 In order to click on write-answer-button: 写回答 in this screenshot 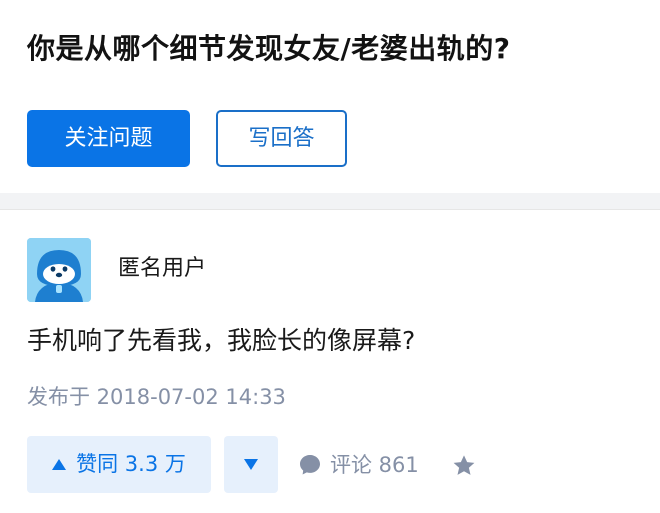, I will do `click(281, 138)`.